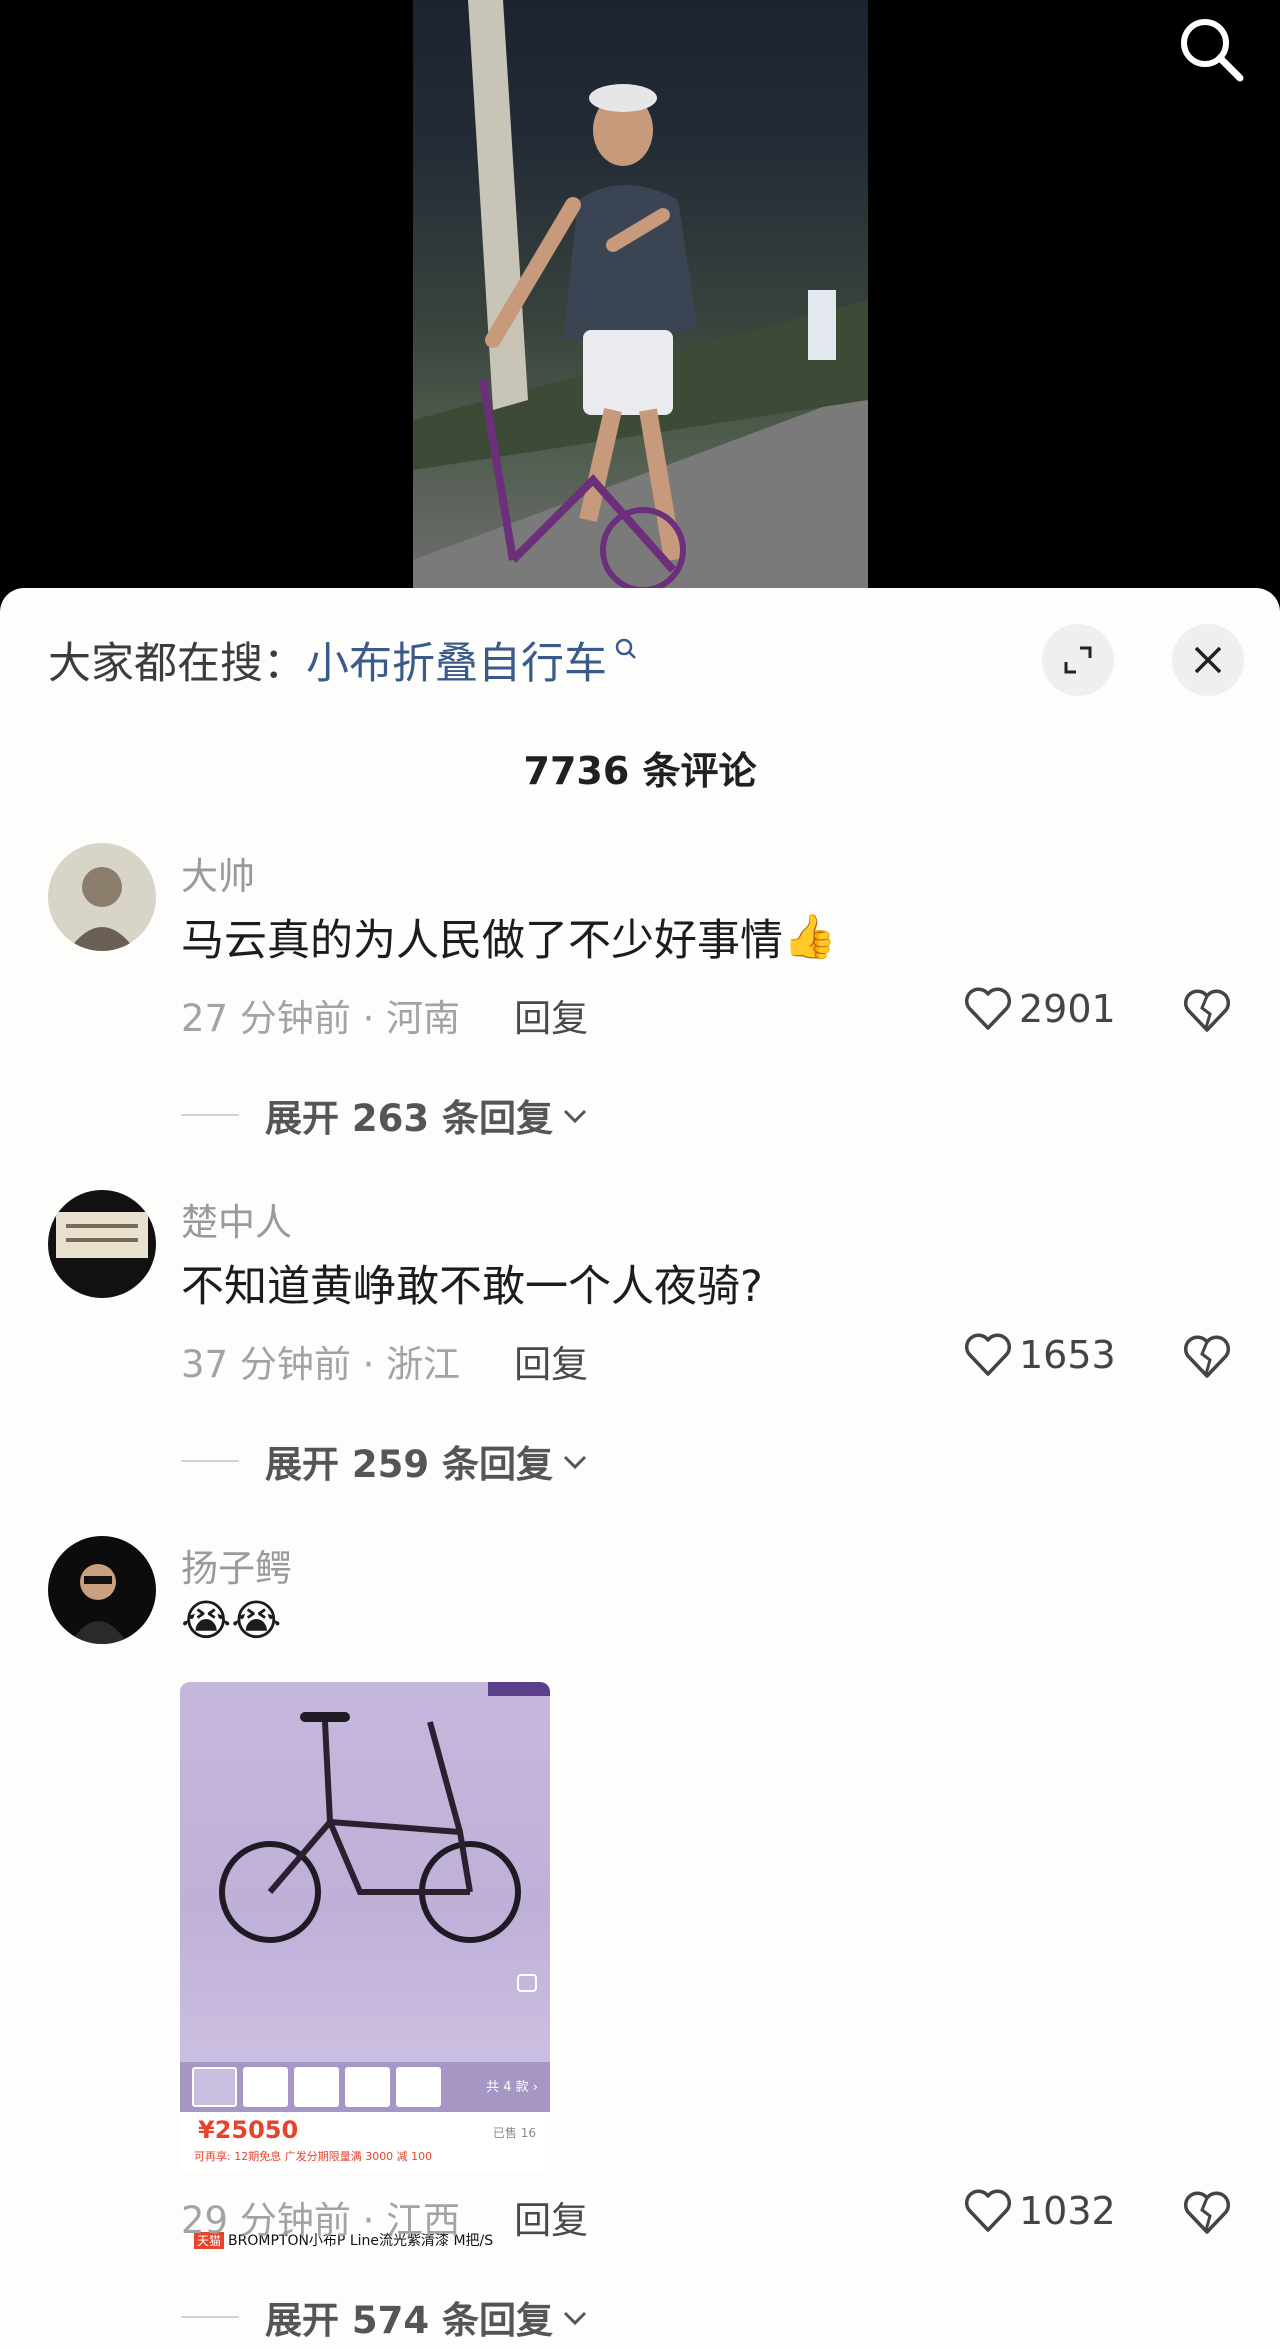 This screenshot has width=1280, height=2349. I want to click on expand-replies-label: 展开 259 条回复, so click(409, 1464).